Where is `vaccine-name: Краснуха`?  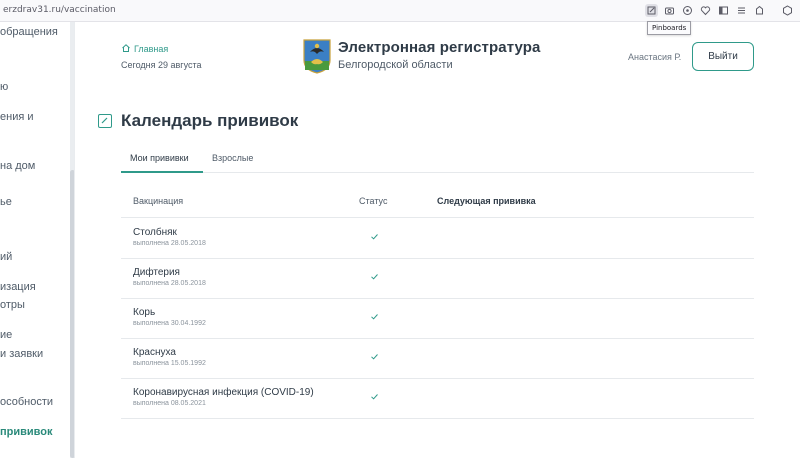 vaccine-name: Краснуха is located at coordinates (154, 352).